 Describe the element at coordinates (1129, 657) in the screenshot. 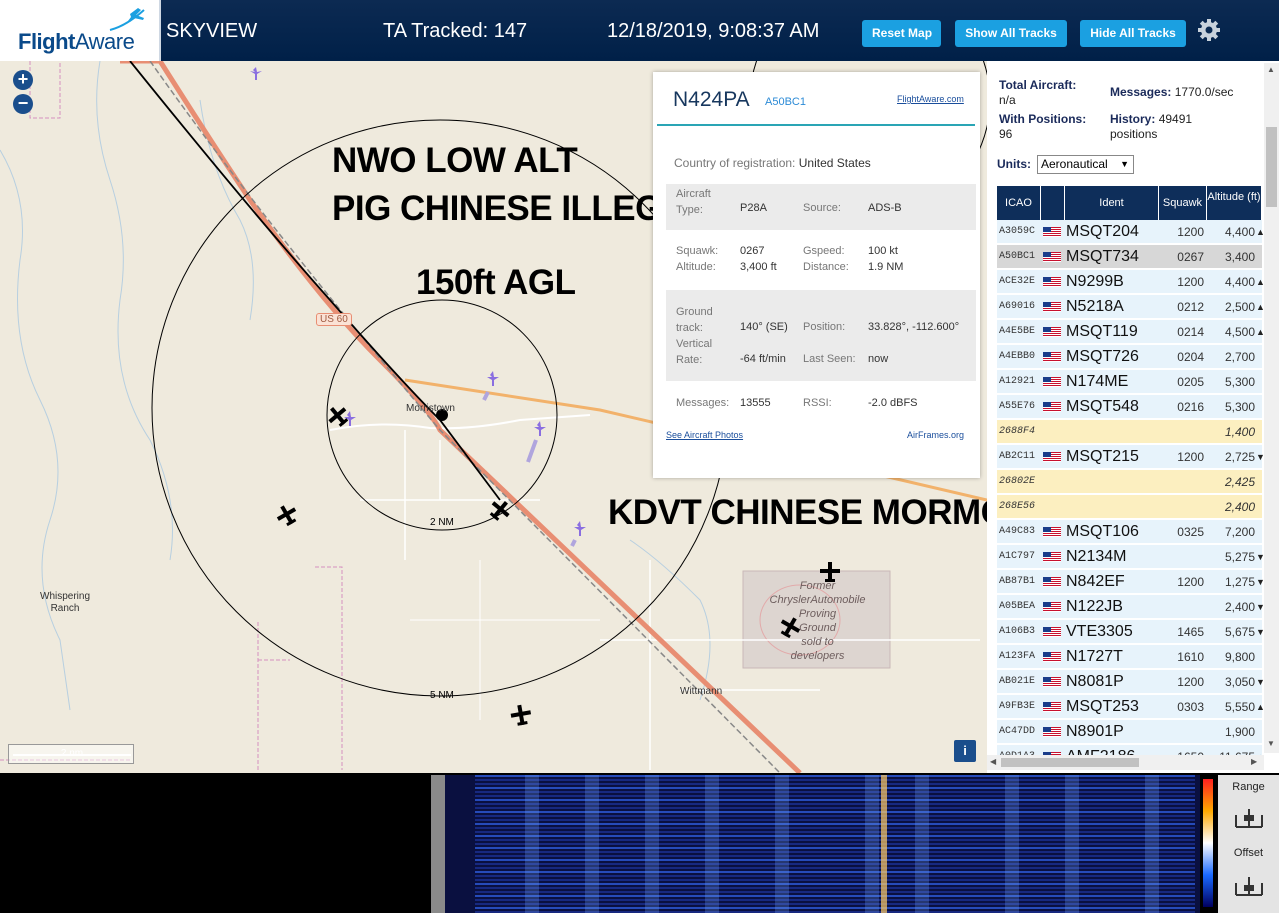

I see `table-row: A123FA N1727T 1610 9,800` at that location.